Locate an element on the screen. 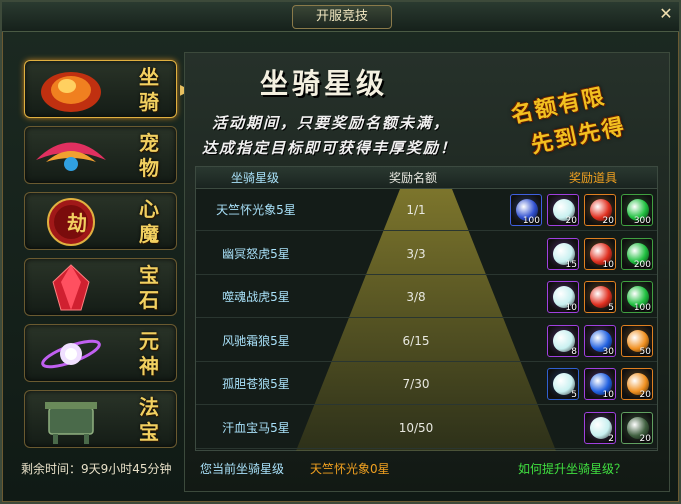 This screenshot has width=681, height=504. mount-star-name: 风驰霜狼5星 is located at coordinates (256, 340).